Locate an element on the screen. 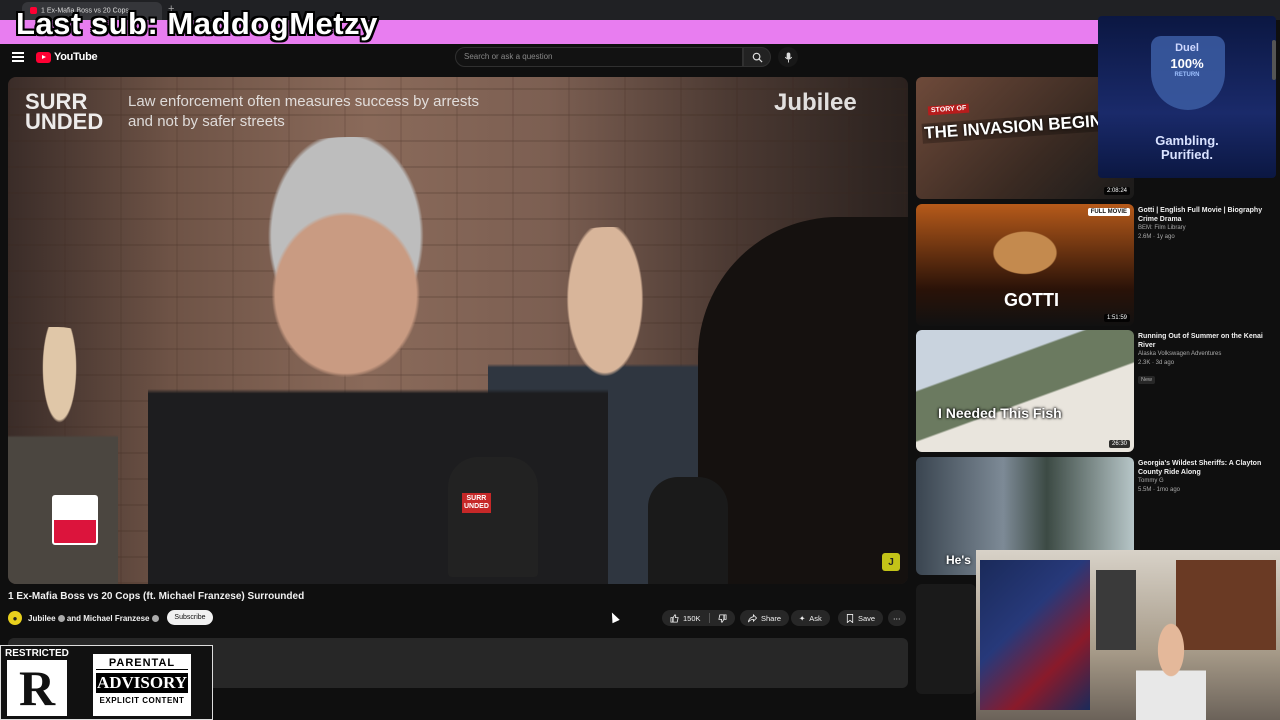 The image size is (1280, 720). microphone-icon is located at coordinates (788, 57).